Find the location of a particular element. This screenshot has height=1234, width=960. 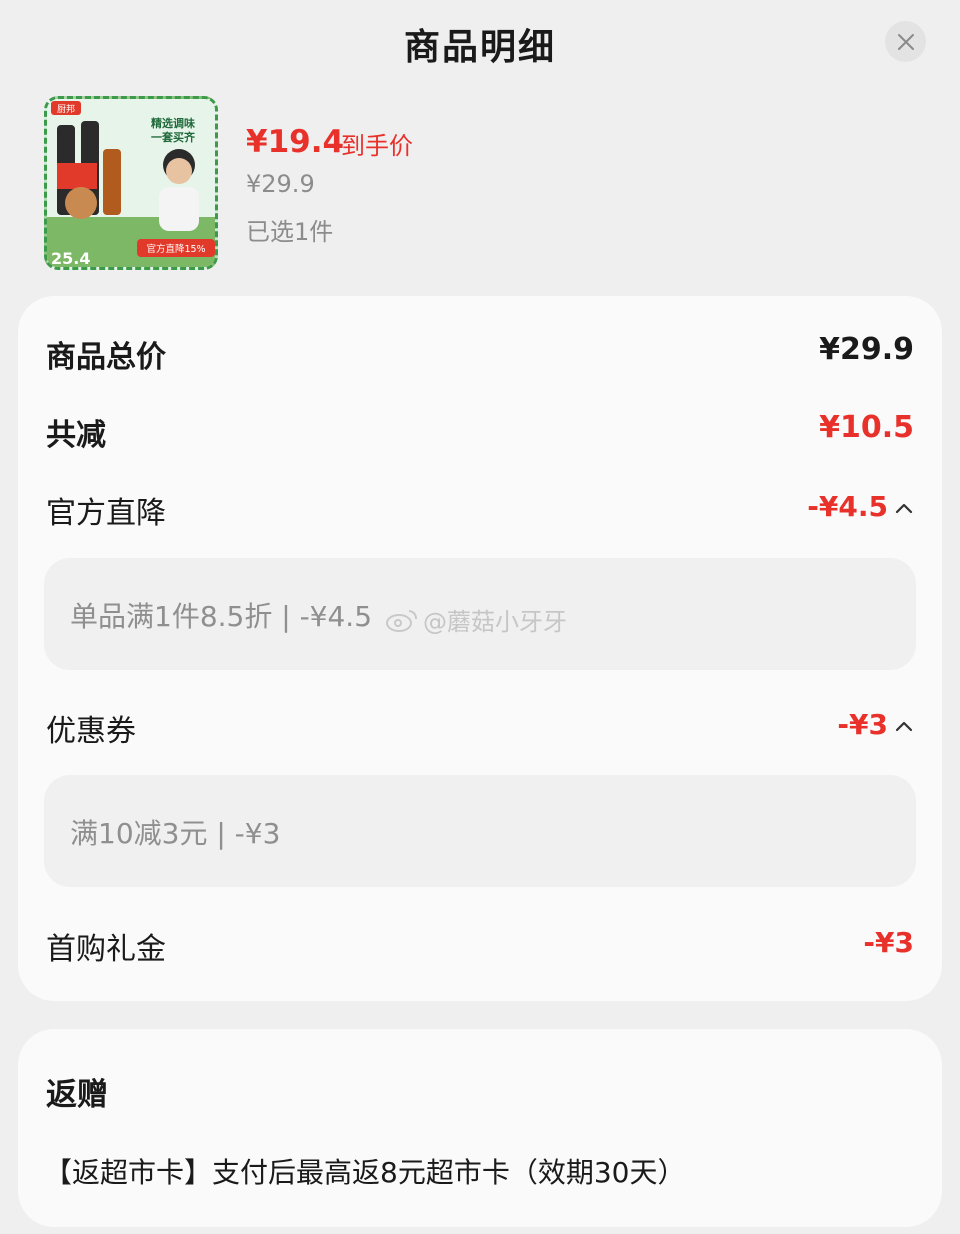

first-purchase-value: -¥3 is located at coordinates (888, 942).